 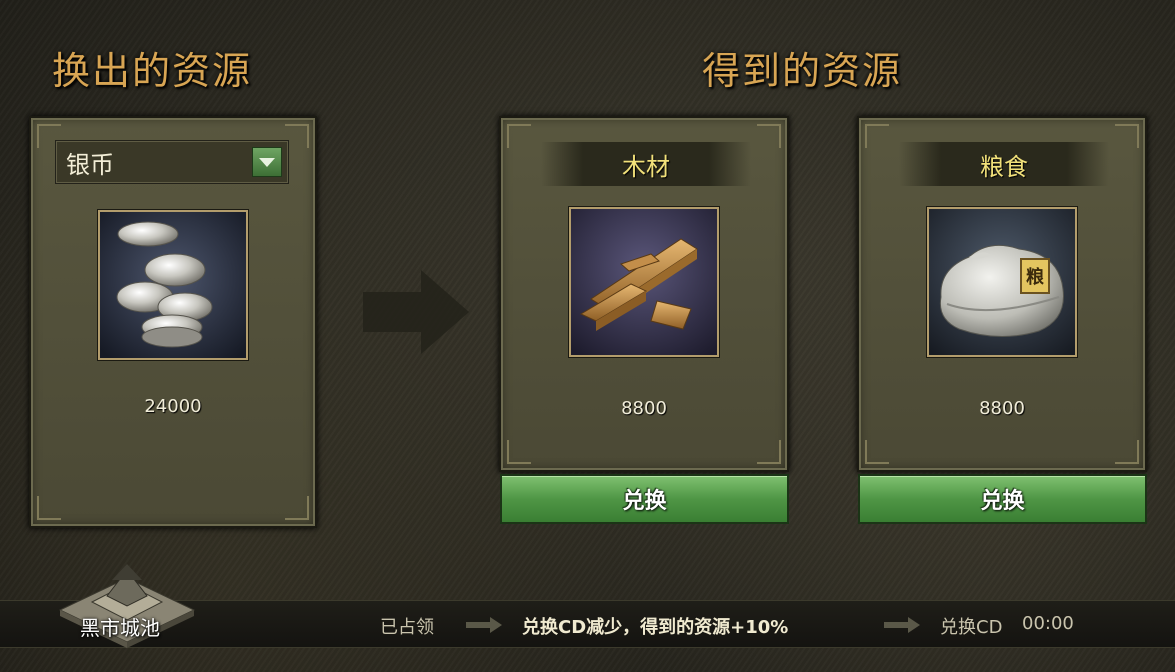 I want to click on grain-resource-name: 粮食, so click(x=1004, y=164).